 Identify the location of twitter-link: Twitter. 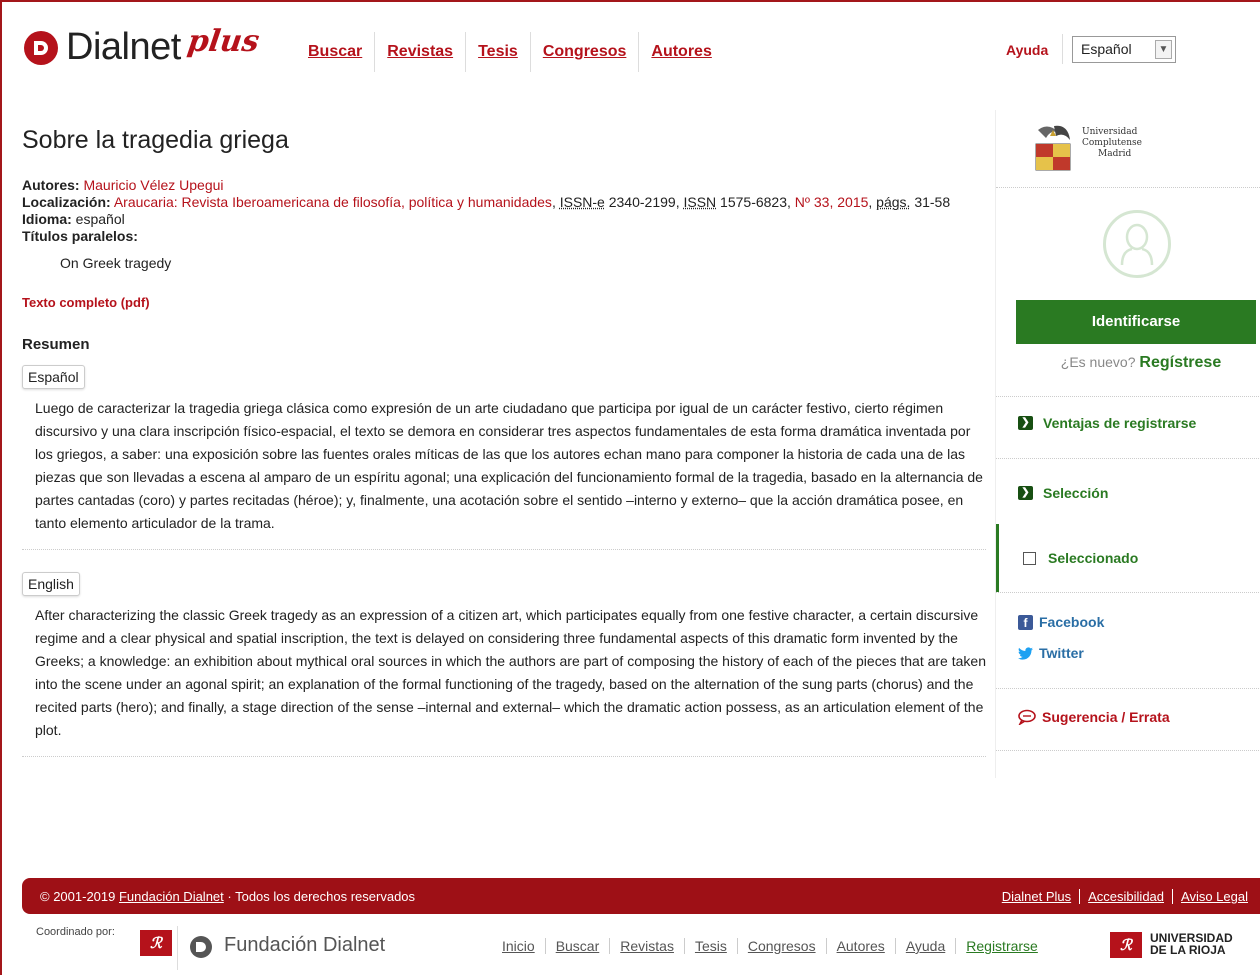
(1051, 653).